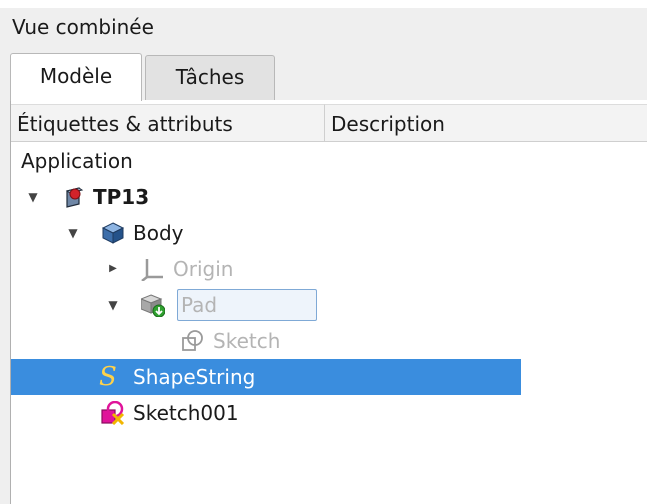 The width and height of the screenshot is (647, 504). What do you see at coordinates (121, 197) in the screenshot?
I see `tree-item-label: TP13` at bounding box center [121, 197].